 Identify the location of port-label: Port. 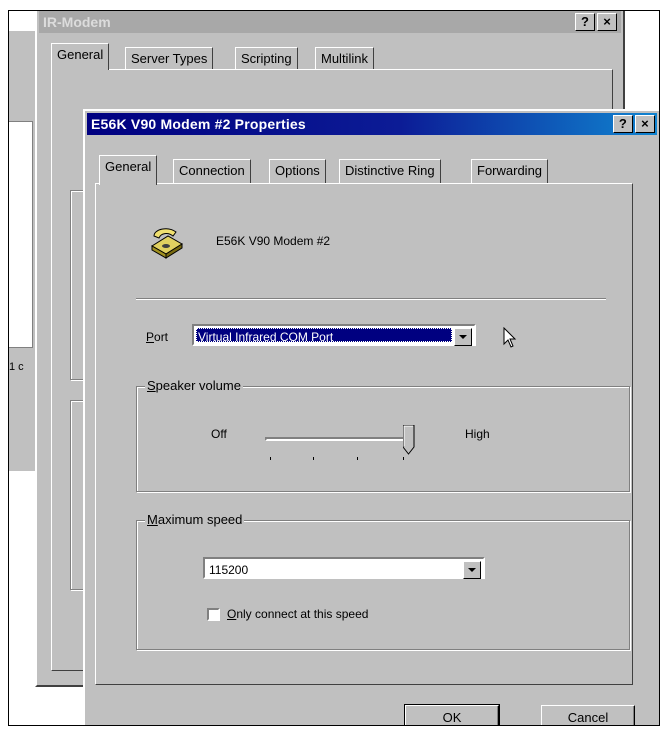
(157, 337).